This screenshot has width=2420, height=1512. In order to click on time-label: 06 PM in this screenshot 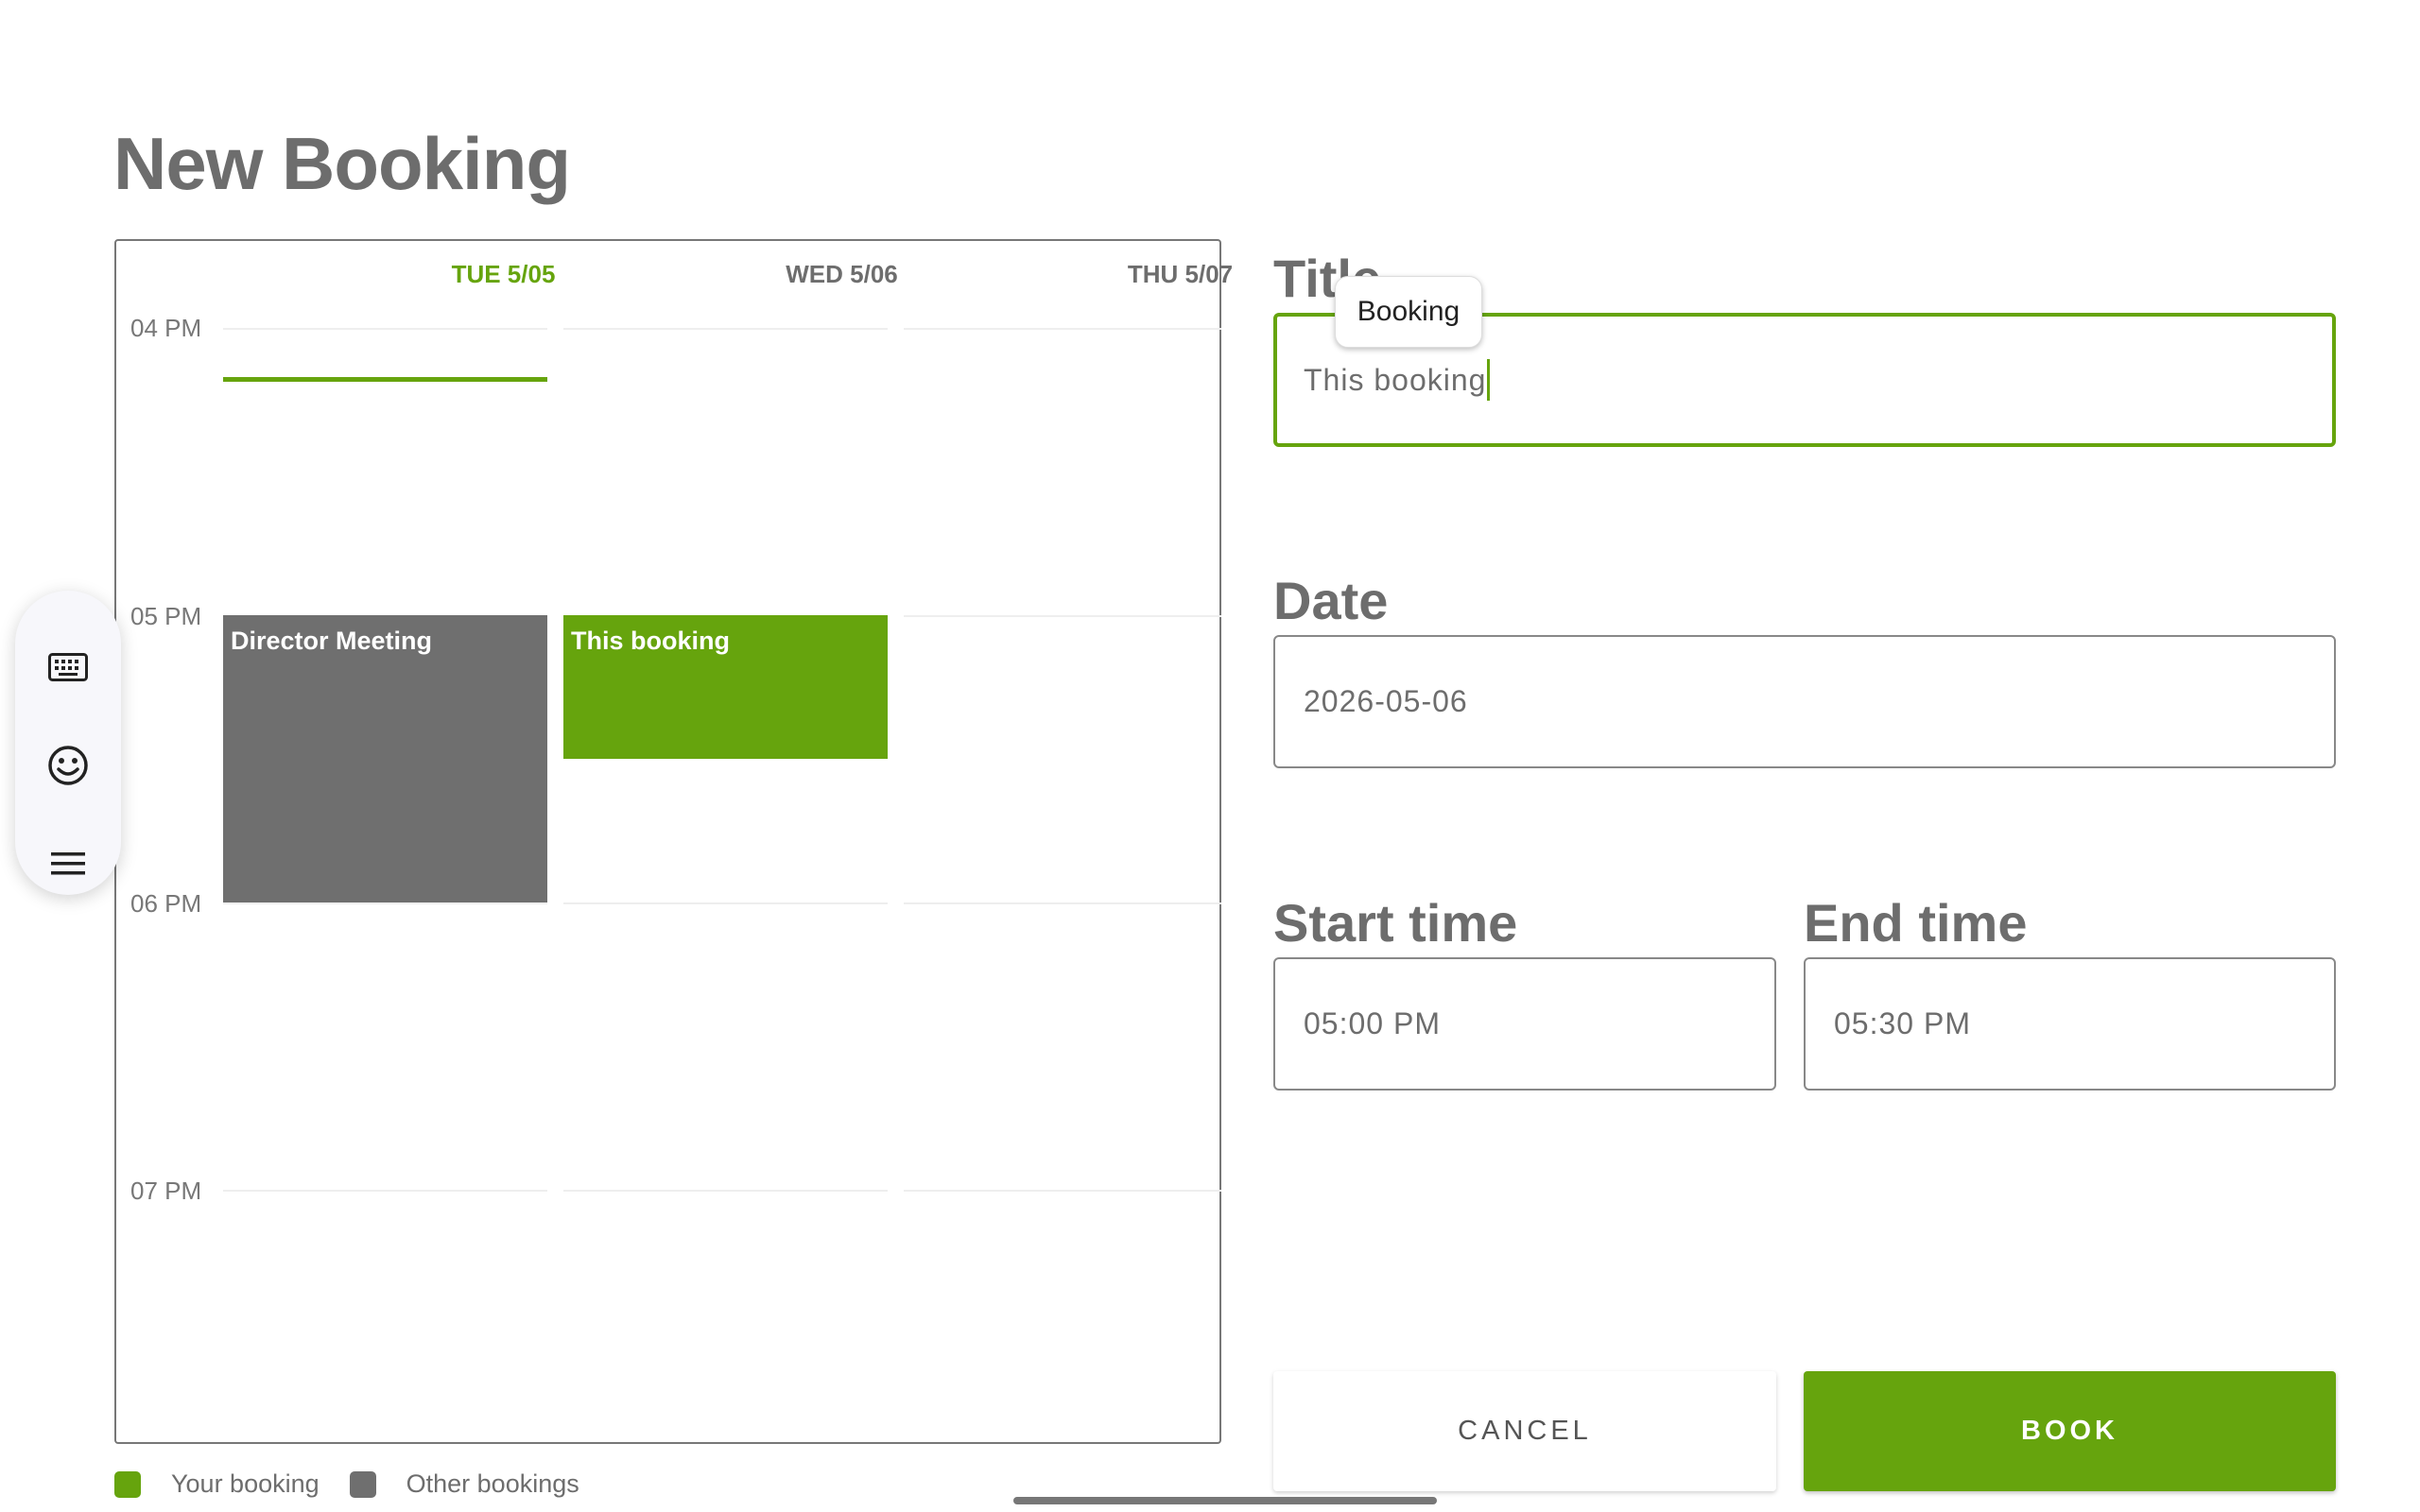, I will do `click(166, 903)`.